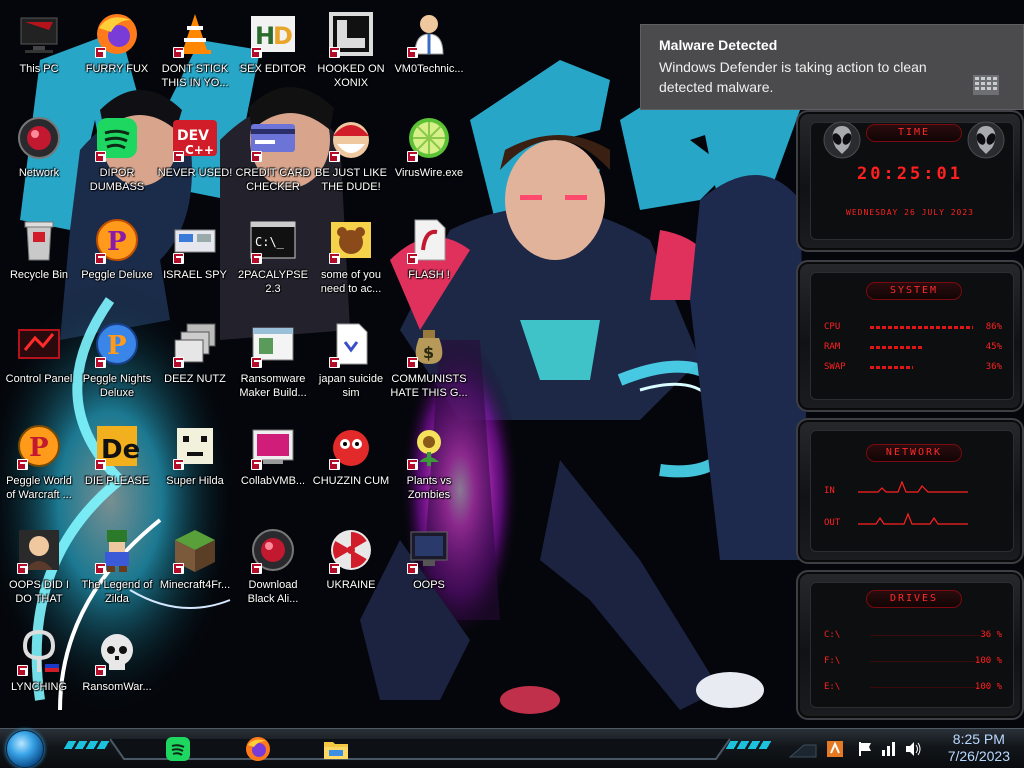  Describe the element at coordinates (39, 275) in the screenshot. I see `desktop-icon-label: Recycle Bin` at that location.